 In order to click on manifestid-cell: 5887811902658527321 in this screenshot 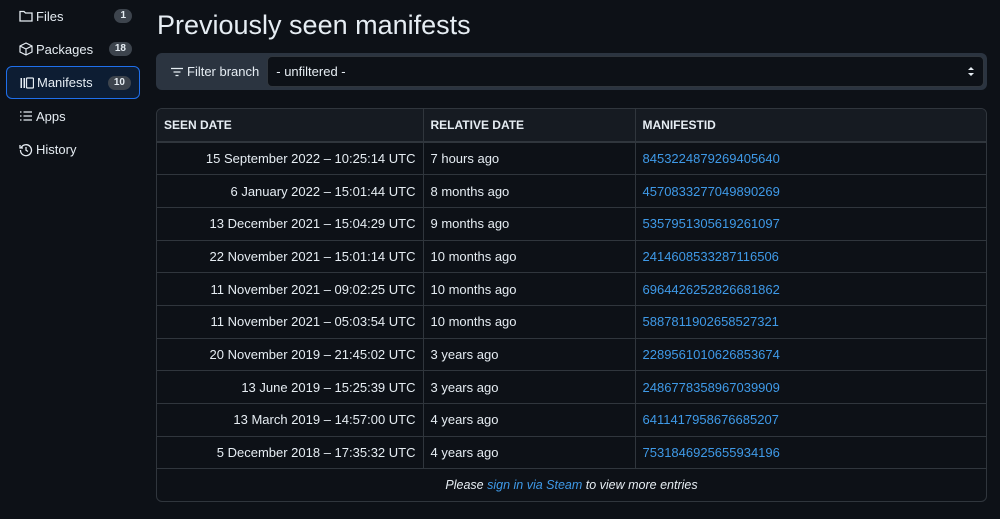, I will do `click(810, 322)`.